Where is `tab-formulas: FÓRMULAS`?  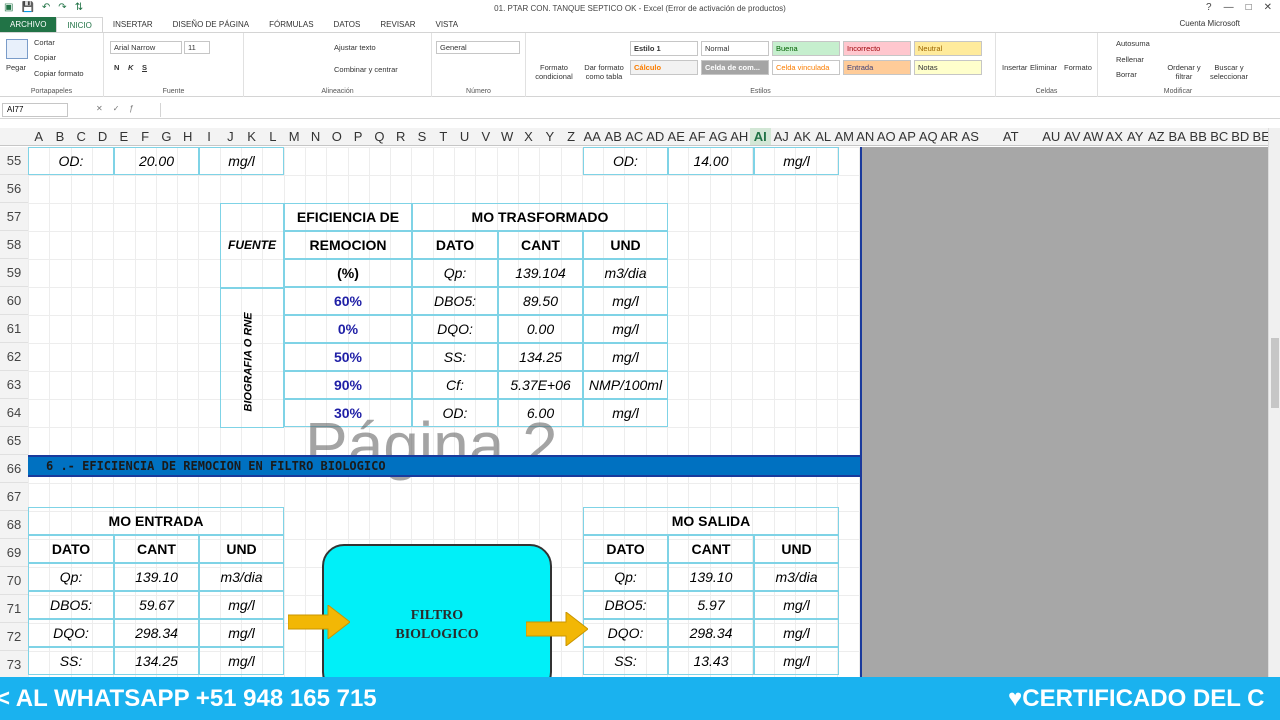
tab-formulas: FÓRMULAS is located at coordinates (291, 24).